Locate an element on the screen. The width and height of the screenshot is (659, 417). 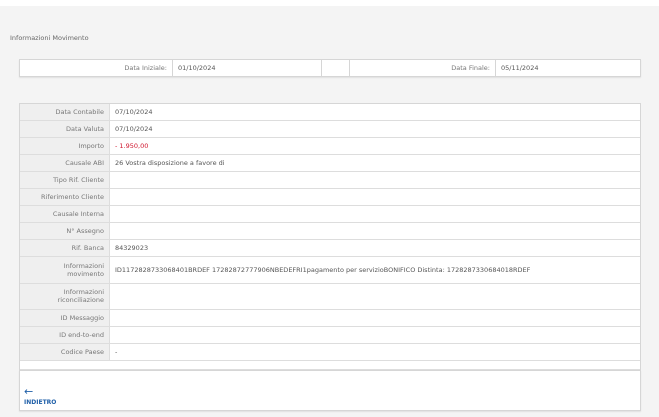
detail-label: Informazioni riconciliazione is located at coordinates (65, 296).